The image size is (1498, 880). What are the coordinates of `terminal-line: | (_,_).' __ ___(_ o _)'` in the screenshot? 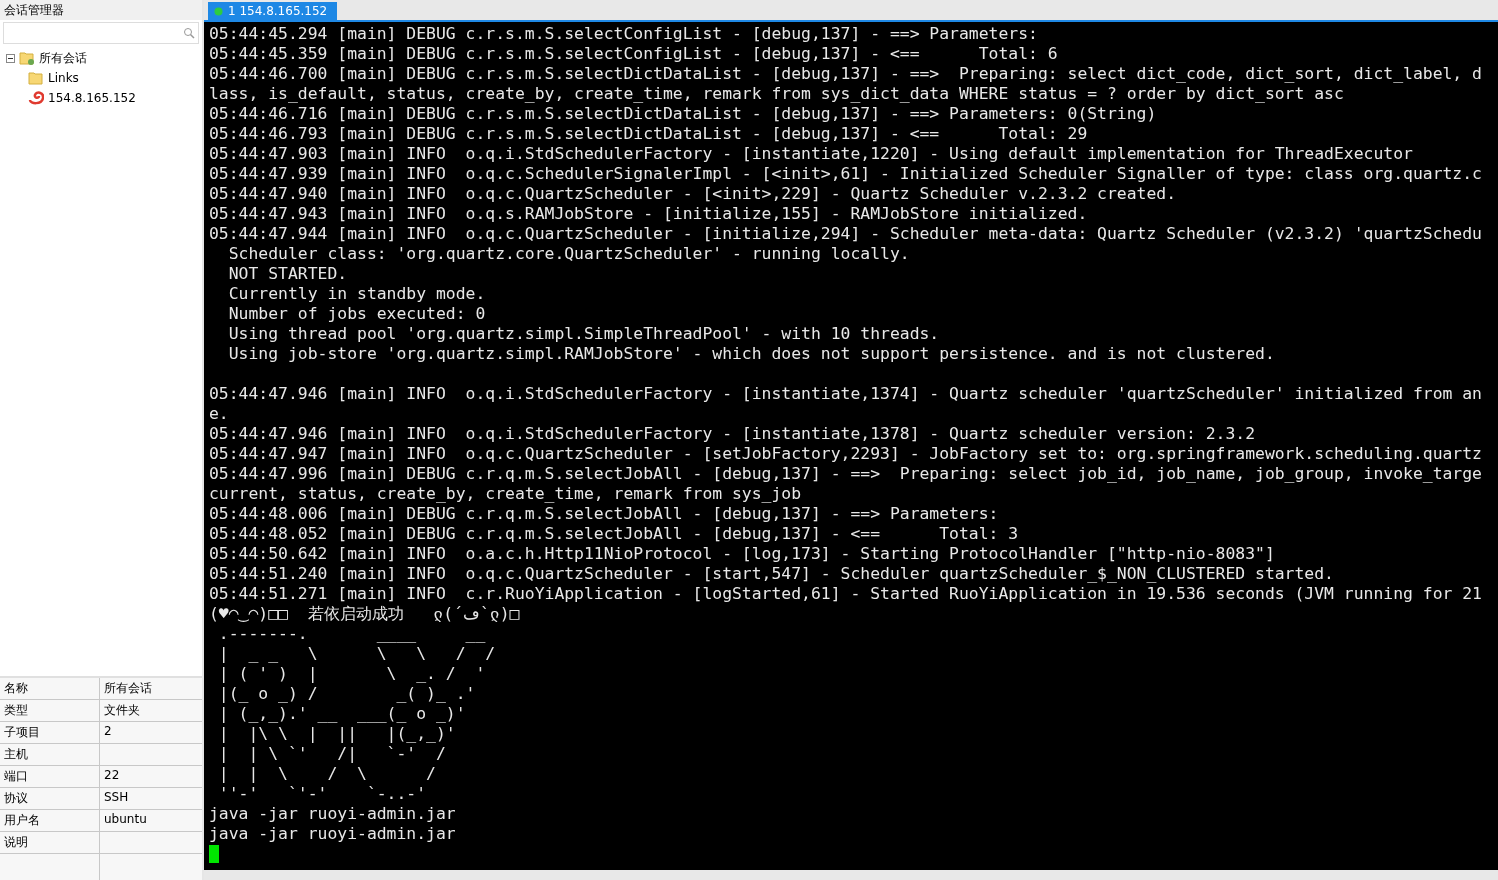 It's located at (342, 714).